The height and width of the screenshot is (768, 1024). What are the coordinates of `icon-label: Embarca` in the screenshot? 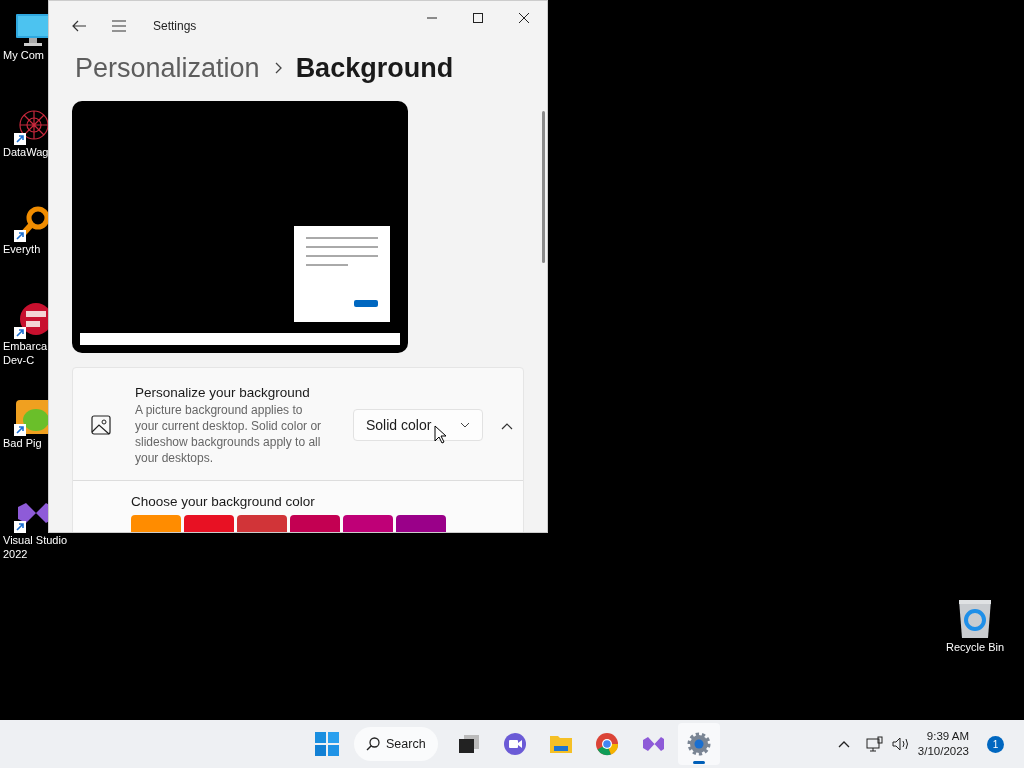 It's located at (25, 346).